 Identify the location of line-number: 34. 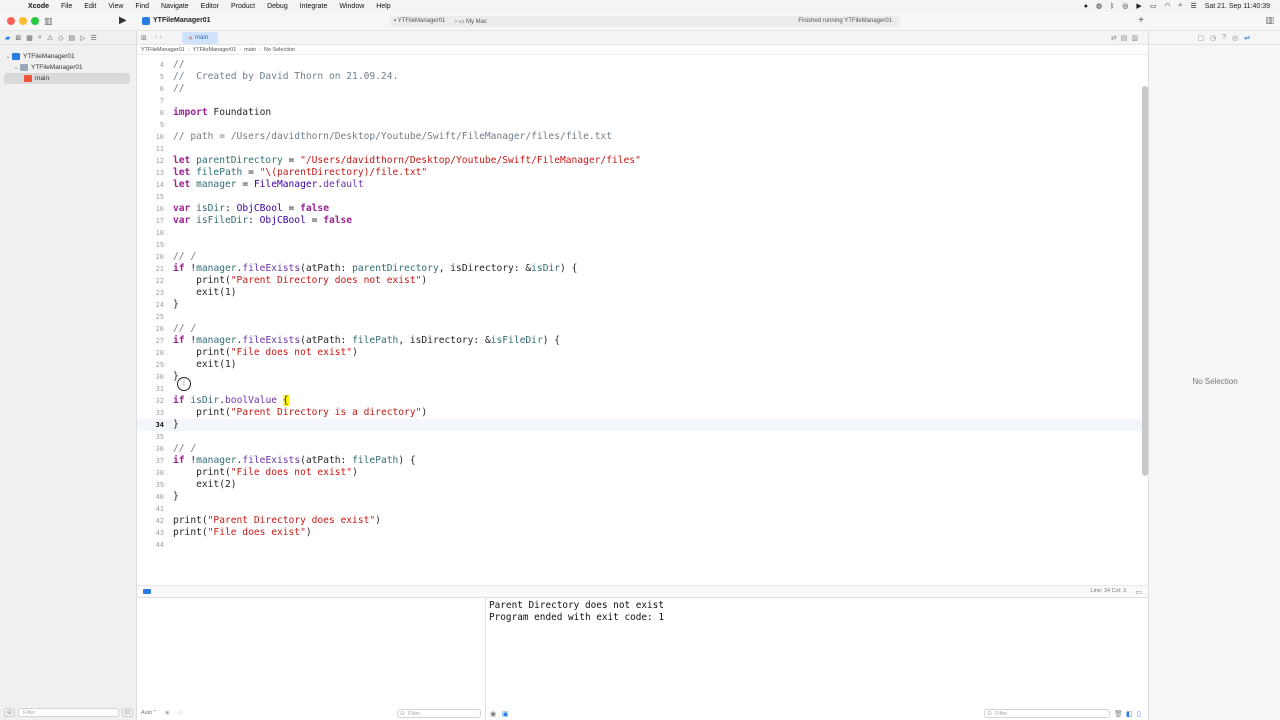
(150, 425).